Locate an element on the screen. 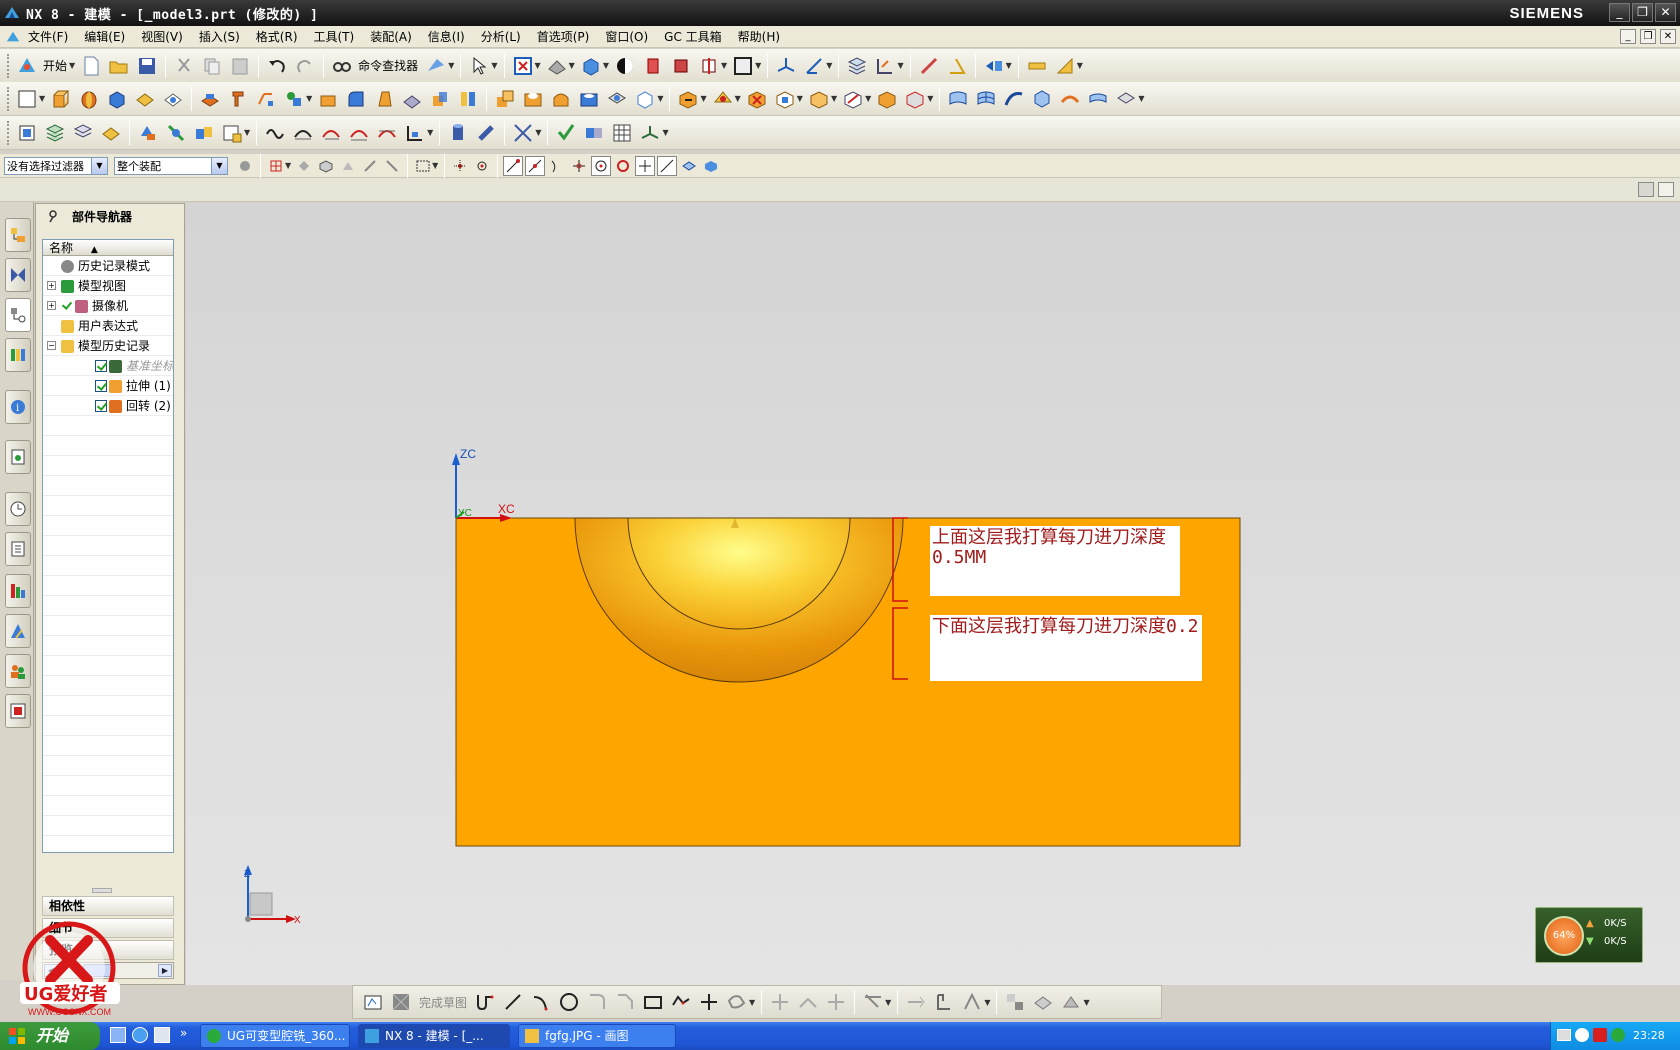 This screenshot has height=1050, width=1680. quicklaunch-more-icon: » is located at coordinates (183, 1033).